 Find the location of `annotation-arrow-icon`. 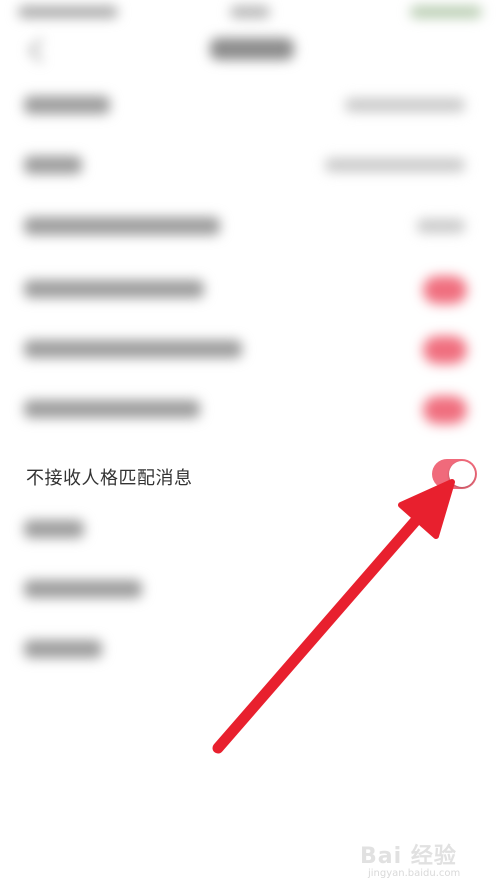

annotation-arrow-icon is located at coordinates (333, 616).